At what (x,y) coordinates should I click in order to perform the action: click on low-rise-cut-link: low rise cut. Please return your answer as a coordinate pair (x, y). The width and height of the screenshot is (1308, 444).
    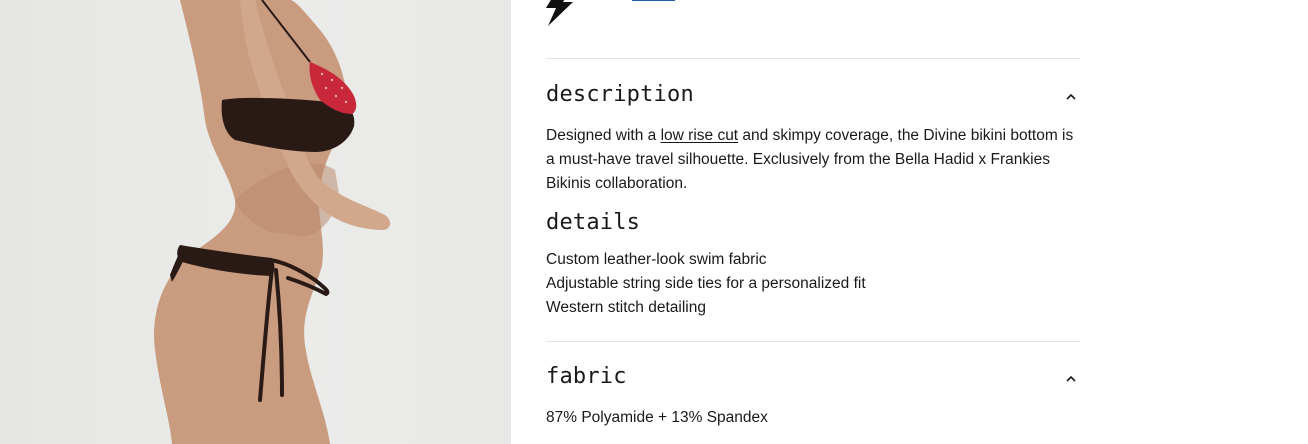
    Looking at the image, I should click on (700, 135).